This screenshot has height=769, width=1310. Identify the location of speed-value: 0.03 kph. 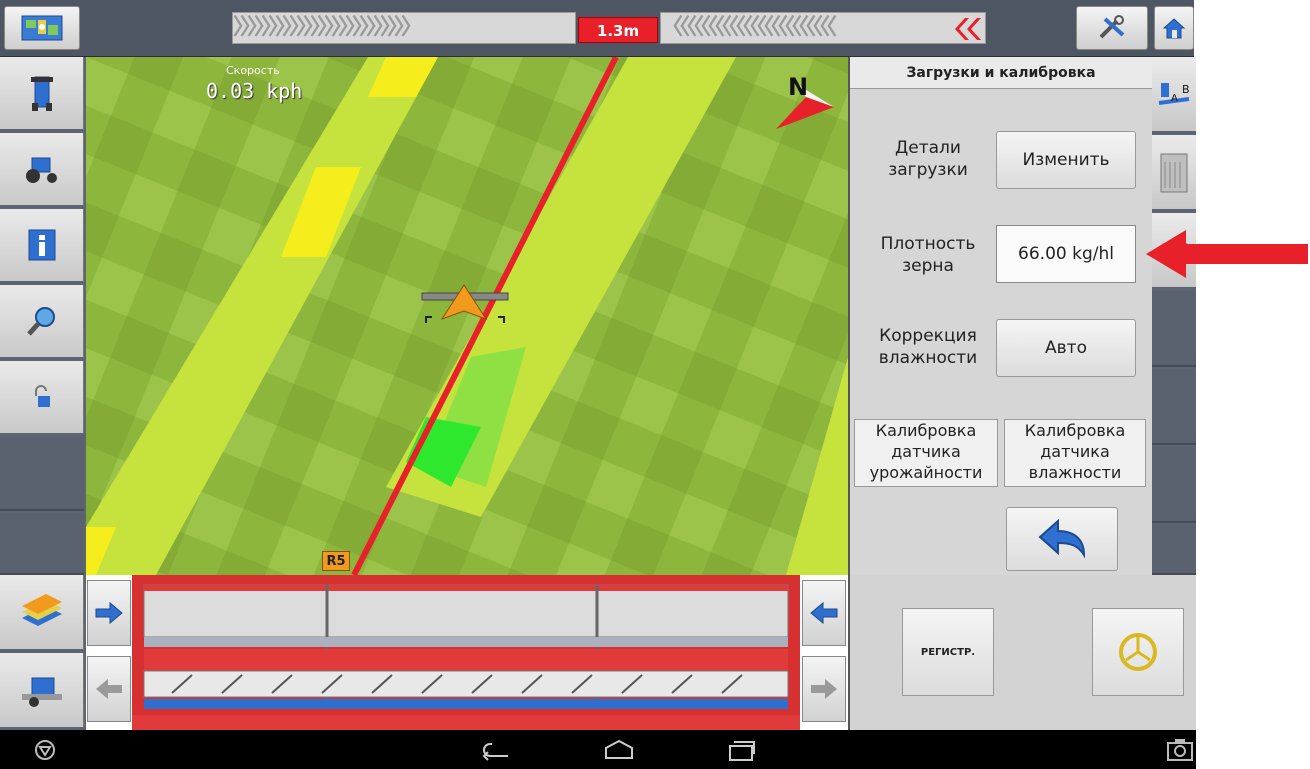
(254, 91).